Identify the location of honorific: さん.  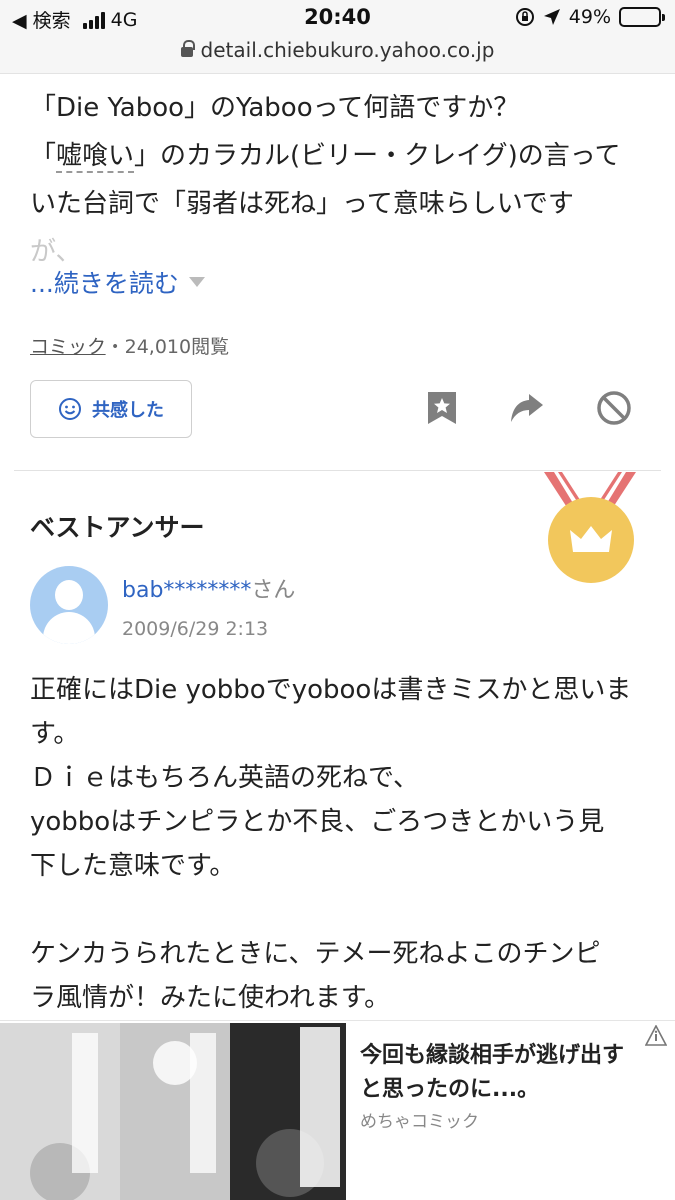
(273, 590).